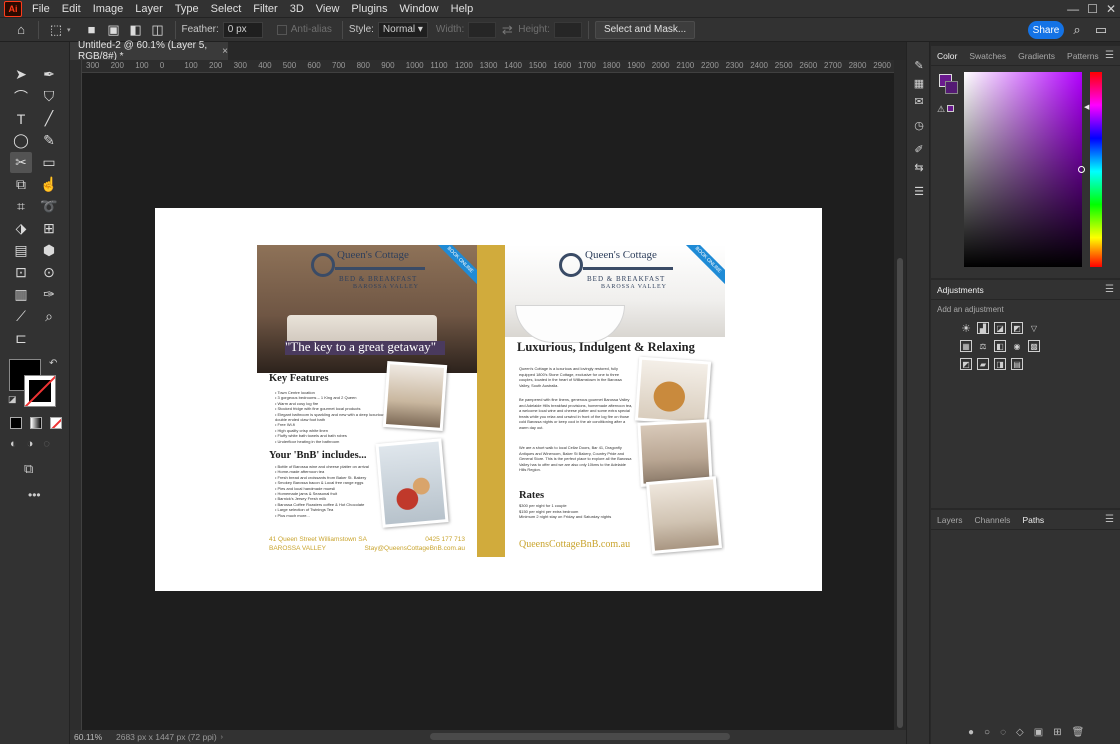 Image resolution: width=1120 pixels, height=744 pixels. What do you see at coordinates (1057, 732) in the screenshot?
I see `new-path-icon: ⊞` at bounding box center [1057, 732].